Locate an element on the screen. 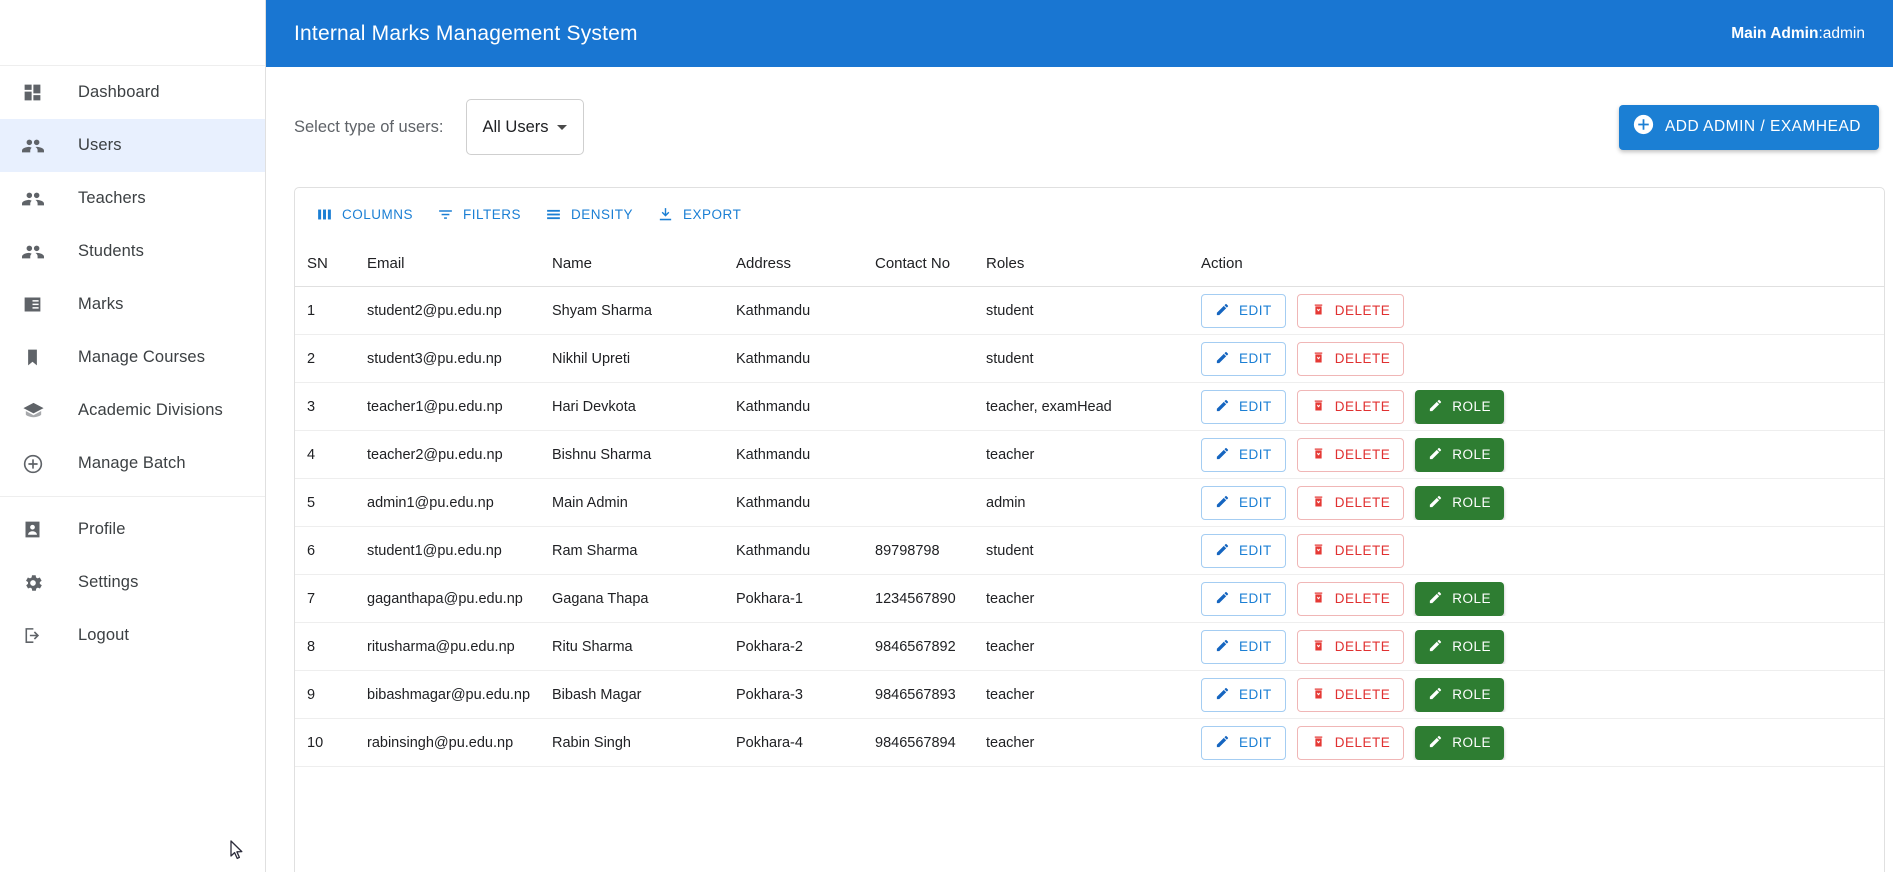 This screenshot has height=872, width=1893. sidebar-item-dashboard: Dashboard is located at coordinates (132, 92).